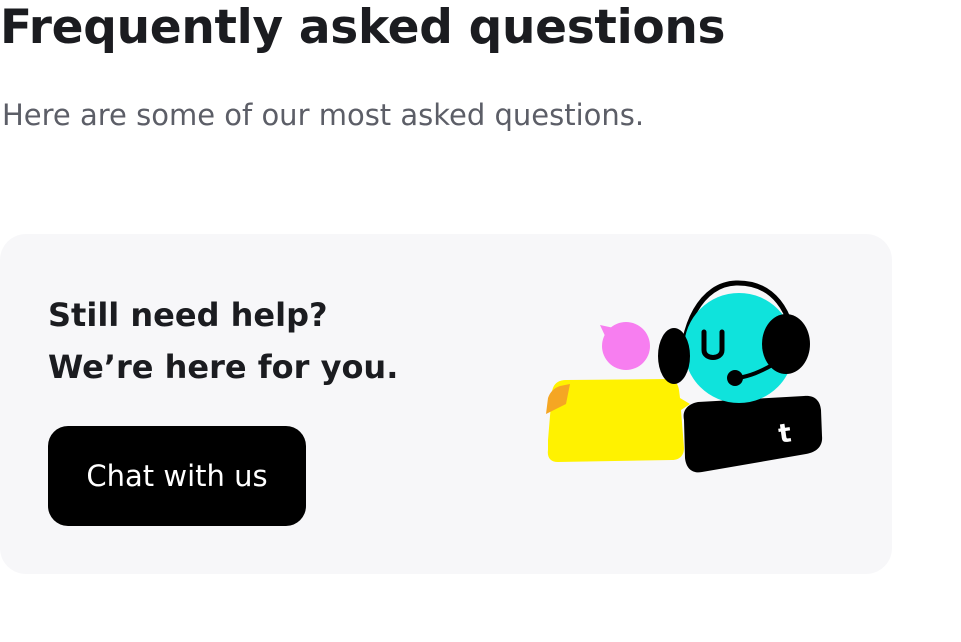 Image resolution: width=961 pixels, height=642 pixels. What do you see at coordinates (177, 476) in the screenshot?
I see `chat-with-us-button: Chat with us` at bounding box center [177, 476].